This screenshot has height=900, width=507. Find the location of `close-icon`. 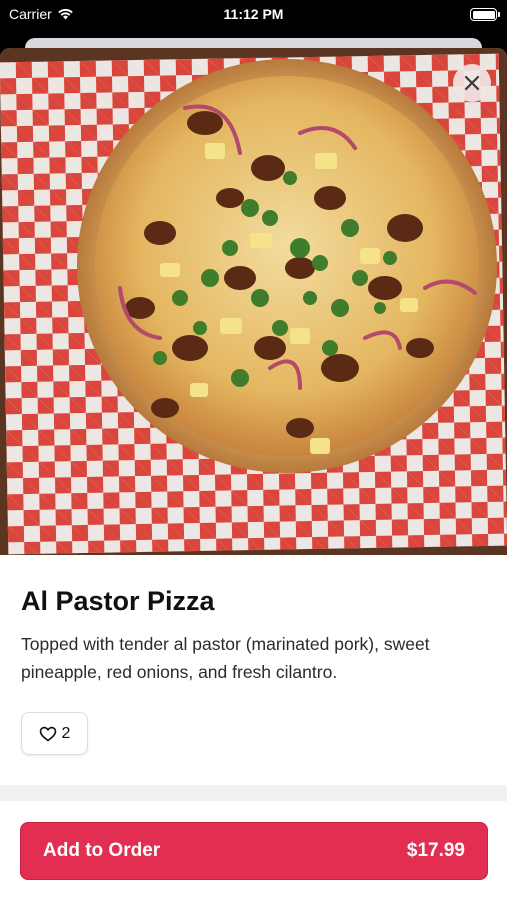

close-icon is located at coordinates (472, 83).